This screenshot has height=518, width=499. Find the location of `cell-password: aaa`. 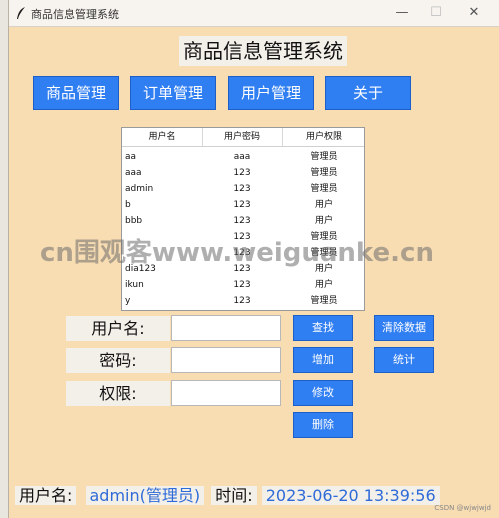

cell-password: aaa is located at coordinates (242, 157).